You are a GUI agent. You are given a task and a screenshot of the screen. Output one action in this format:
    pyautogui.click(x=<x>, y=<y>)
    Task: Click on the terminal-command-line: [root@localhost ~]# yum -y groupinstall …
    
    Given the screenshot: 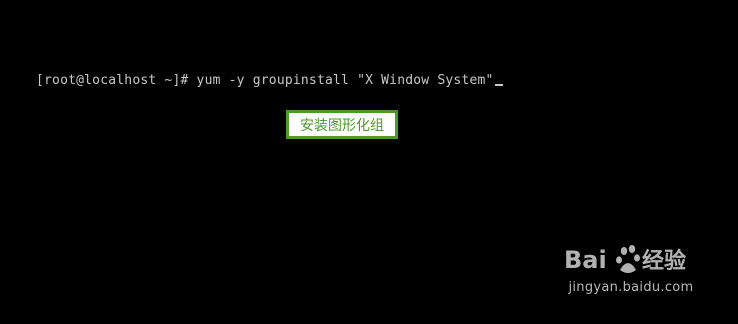 What is the action you would take?
    pyautogui.click(x=269, y=81)
    